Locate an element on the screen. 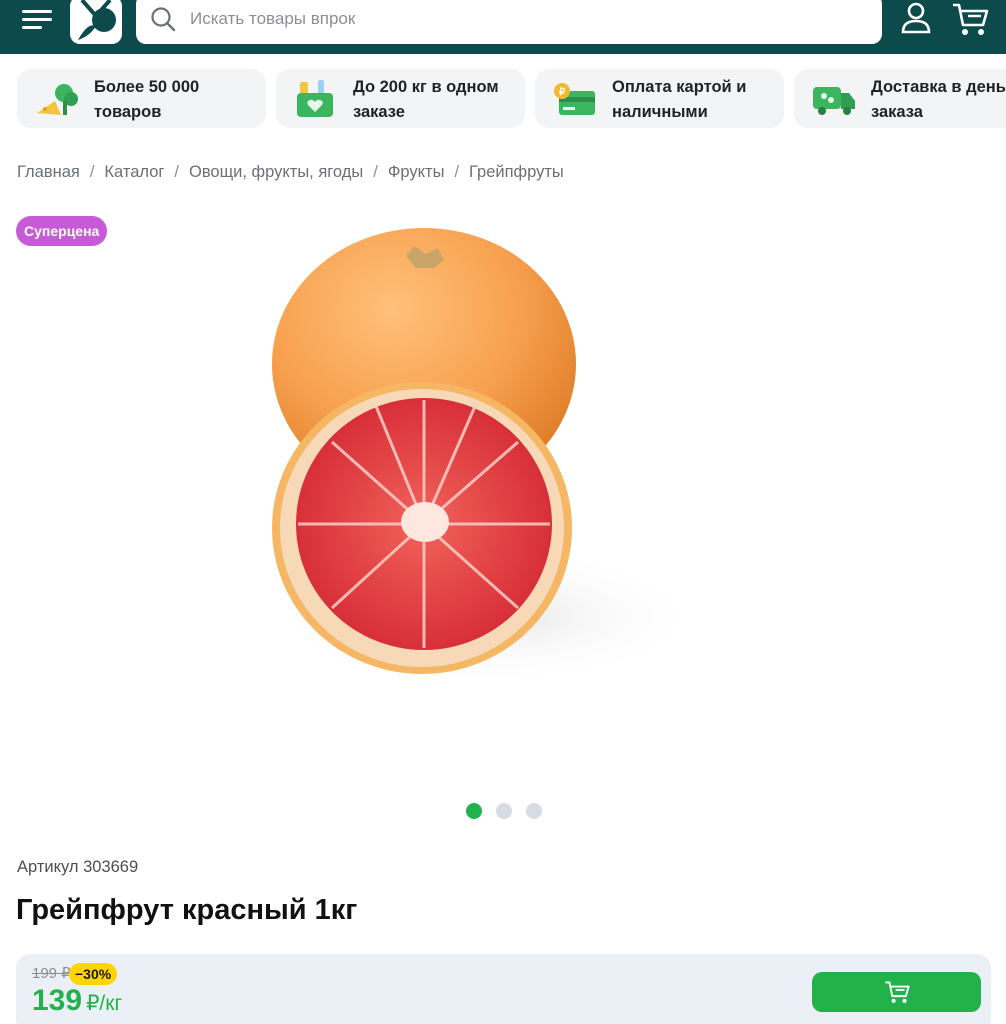  current-price: 139 ₽/кг is located at coordinates (77, 1001).